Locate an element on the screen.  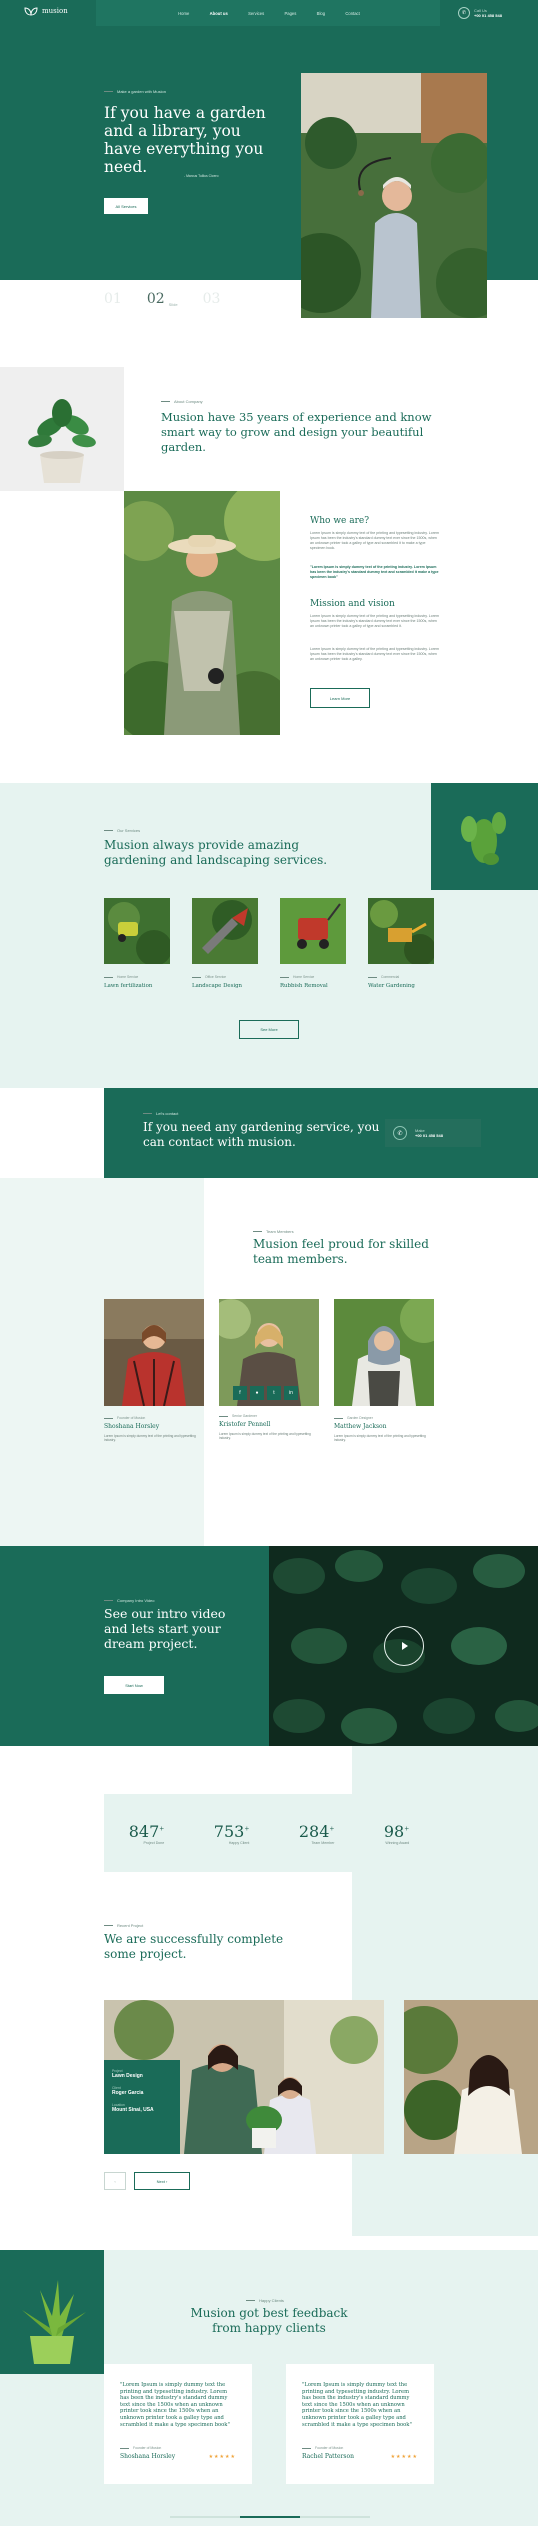
about-plant-image is located at coordinates (62, 429).